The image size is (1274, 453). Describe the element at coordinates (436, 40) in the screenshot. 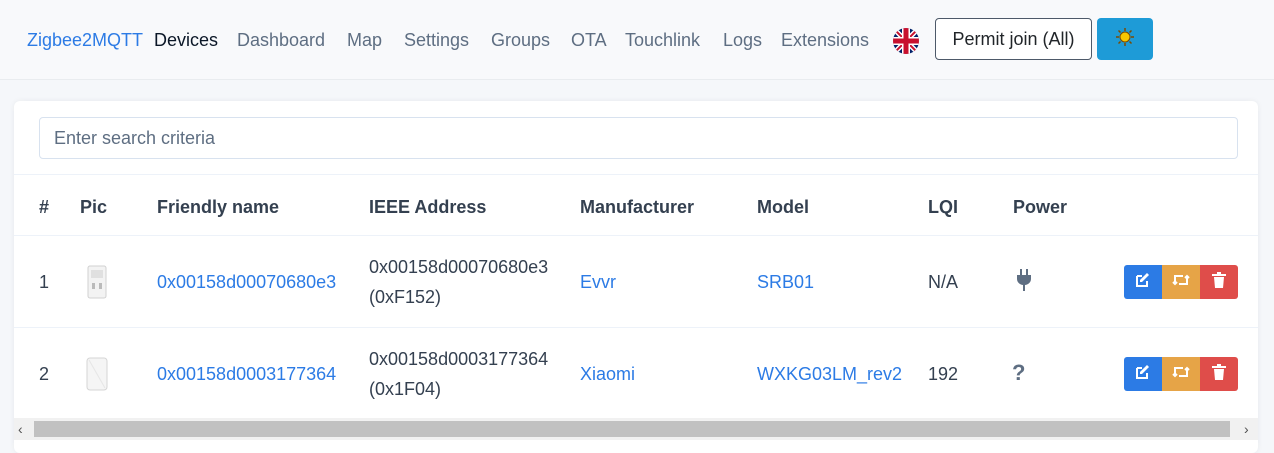

I see `nav-settings: Settings` at that location.